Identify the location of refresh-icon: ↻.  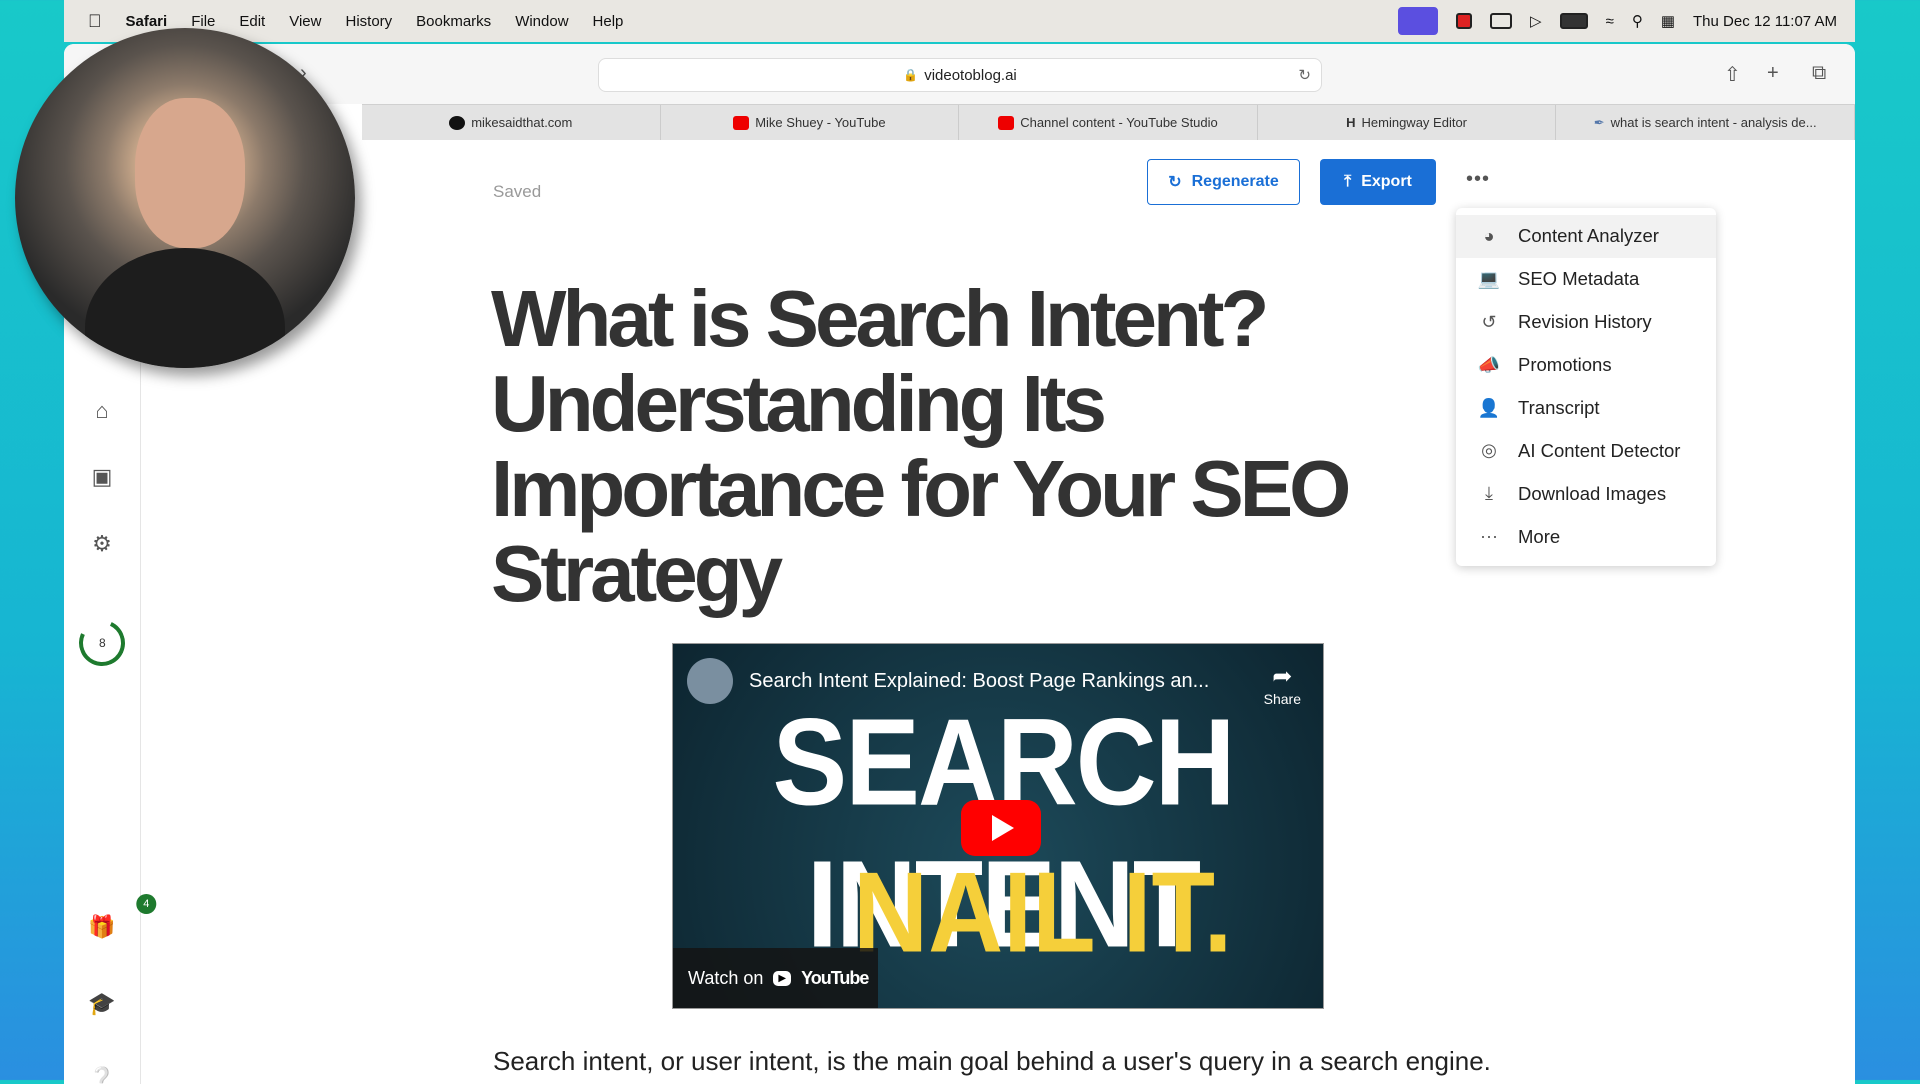
(1175, 182).